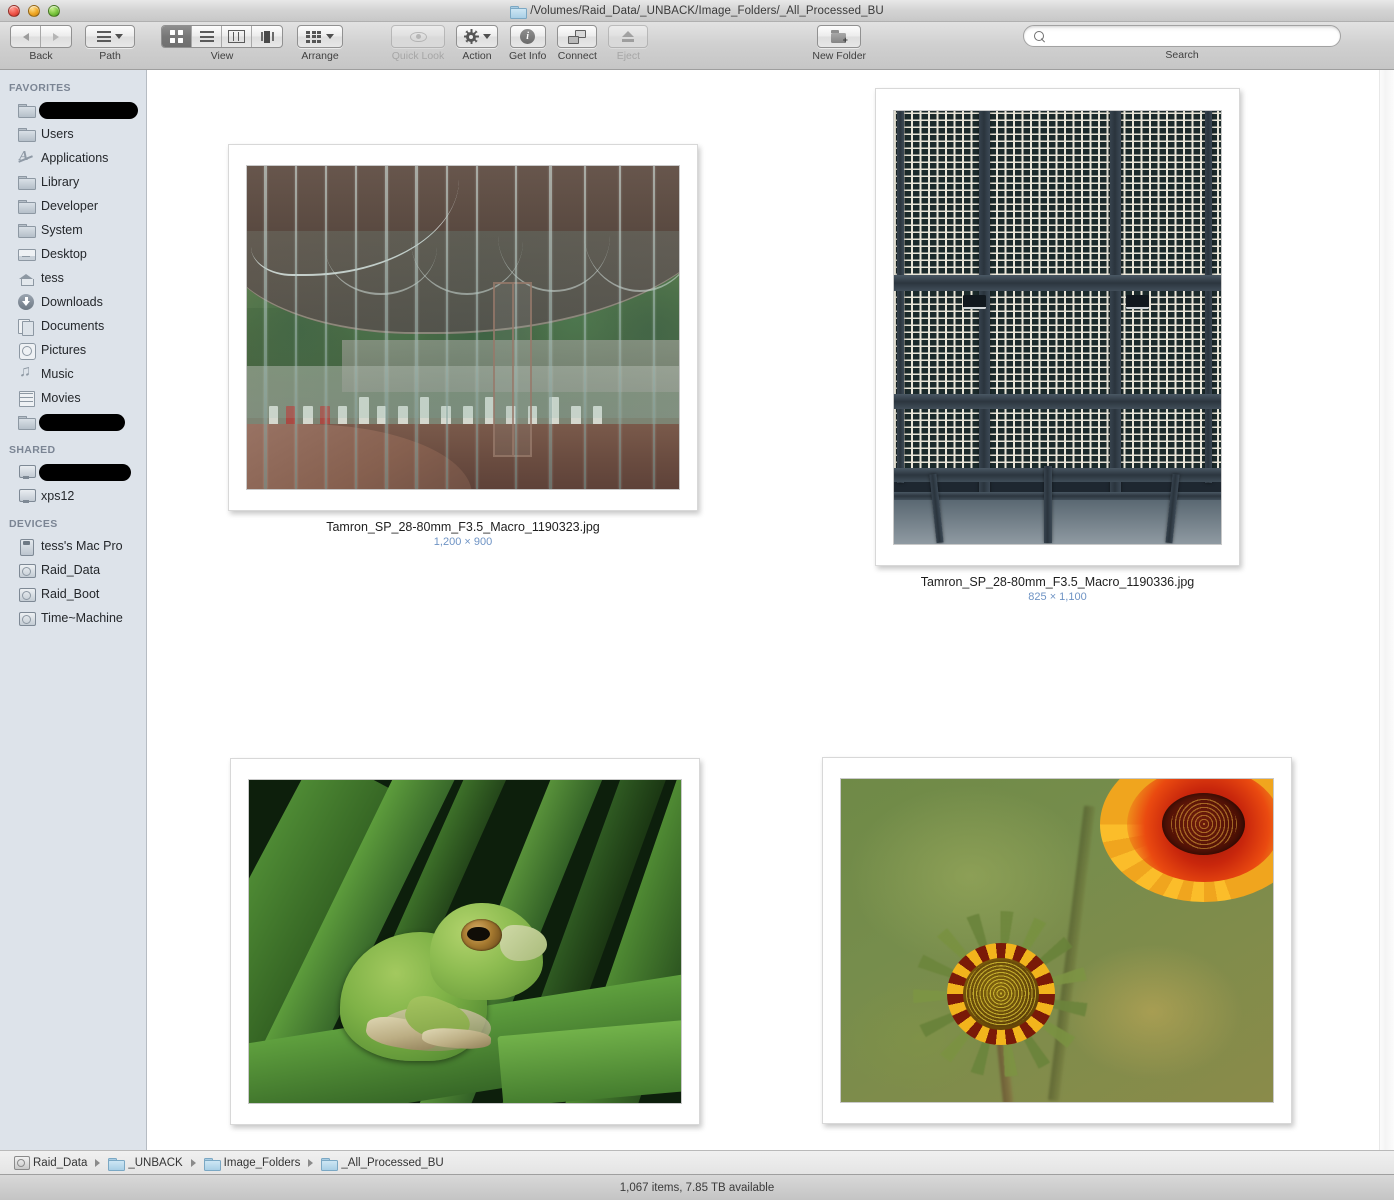 The height and width of the screenshot is (1200, 1394). I want to click on forward-button, so click(56, 36).